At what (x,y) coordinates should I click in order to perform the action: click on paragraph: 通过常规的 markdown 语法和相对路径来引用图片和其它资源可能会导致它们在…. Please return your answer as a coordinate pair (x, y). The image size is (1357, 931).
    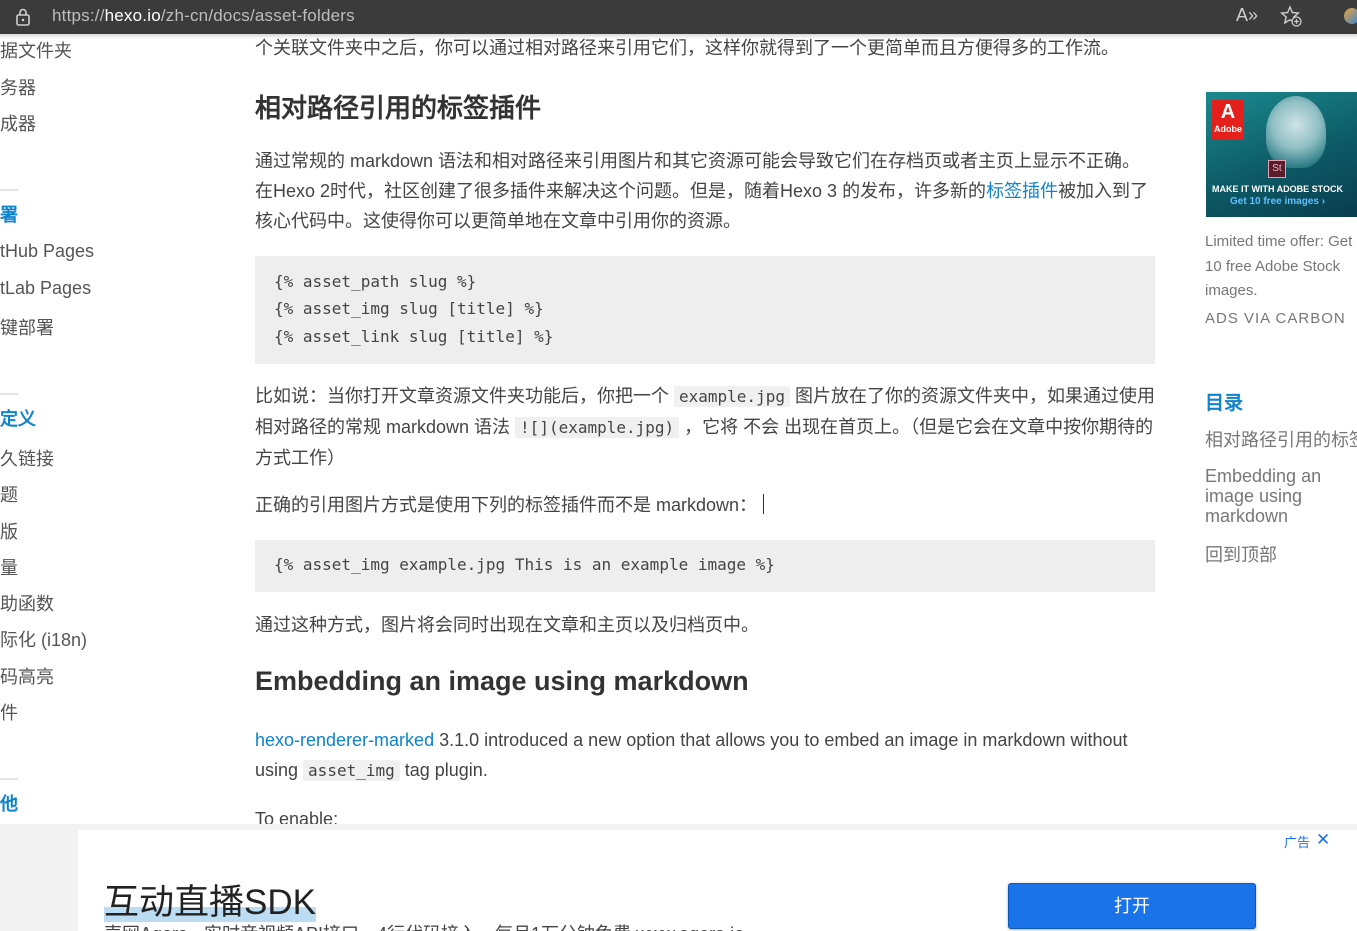
    Looking at the image, I should click on (706, 191).